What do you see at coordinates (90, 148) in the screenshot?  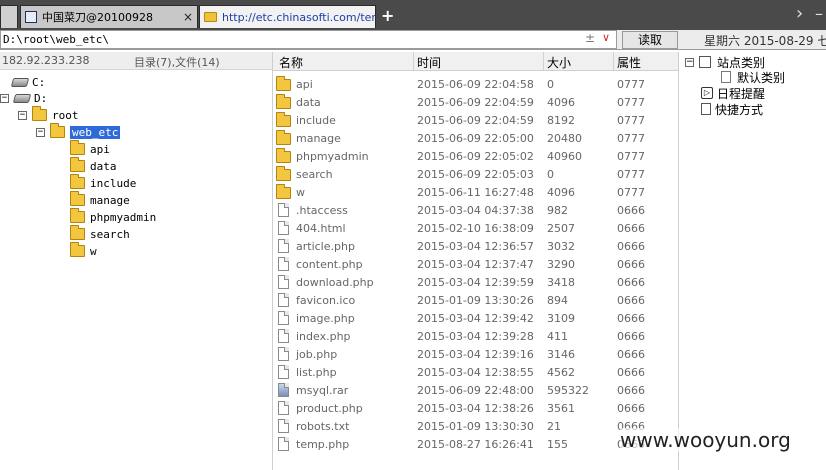 I see `tree-item-api: api` at bounding box center [90, 148].